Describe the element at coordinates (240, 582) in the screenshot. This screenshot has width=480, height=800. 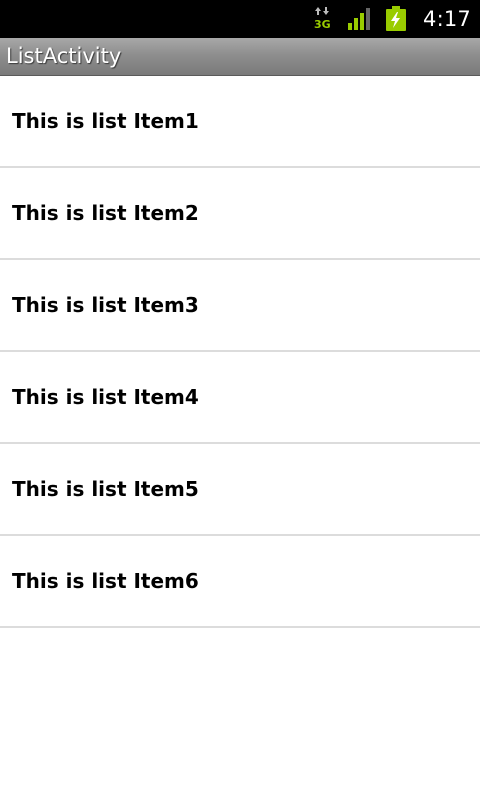
I see `list-item: This is list Item6` at that location.